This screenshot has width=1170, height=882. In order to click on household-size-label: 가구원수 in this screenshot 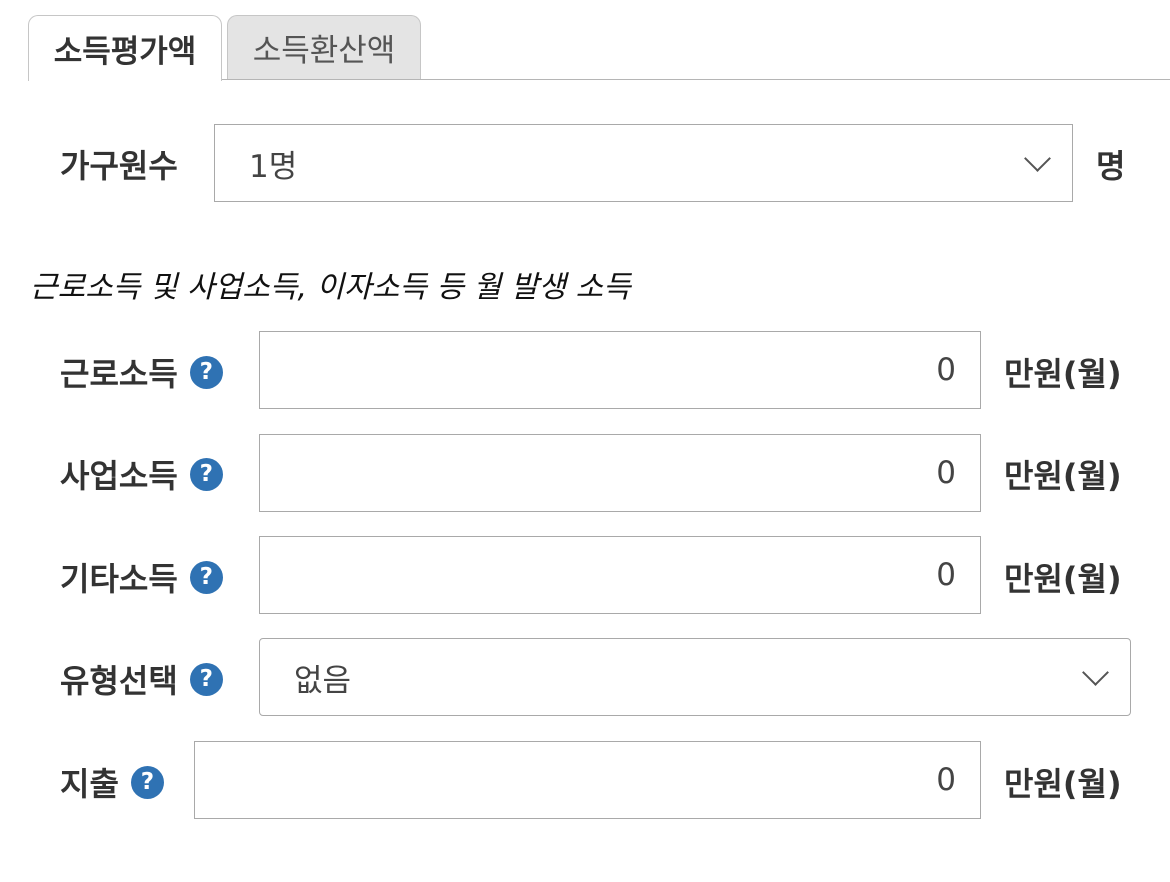, I will do `click(119, 164)`.